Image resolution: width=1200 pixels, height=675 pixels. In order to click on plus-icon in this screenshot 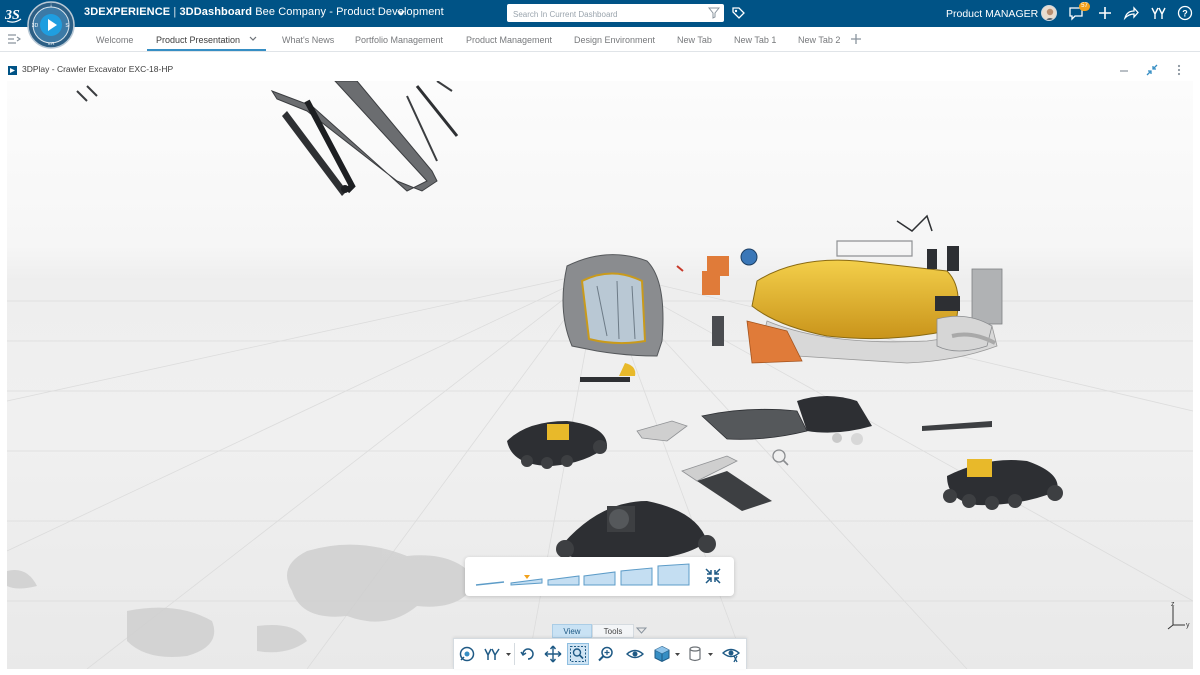, I will do `click(1105, 13)`.